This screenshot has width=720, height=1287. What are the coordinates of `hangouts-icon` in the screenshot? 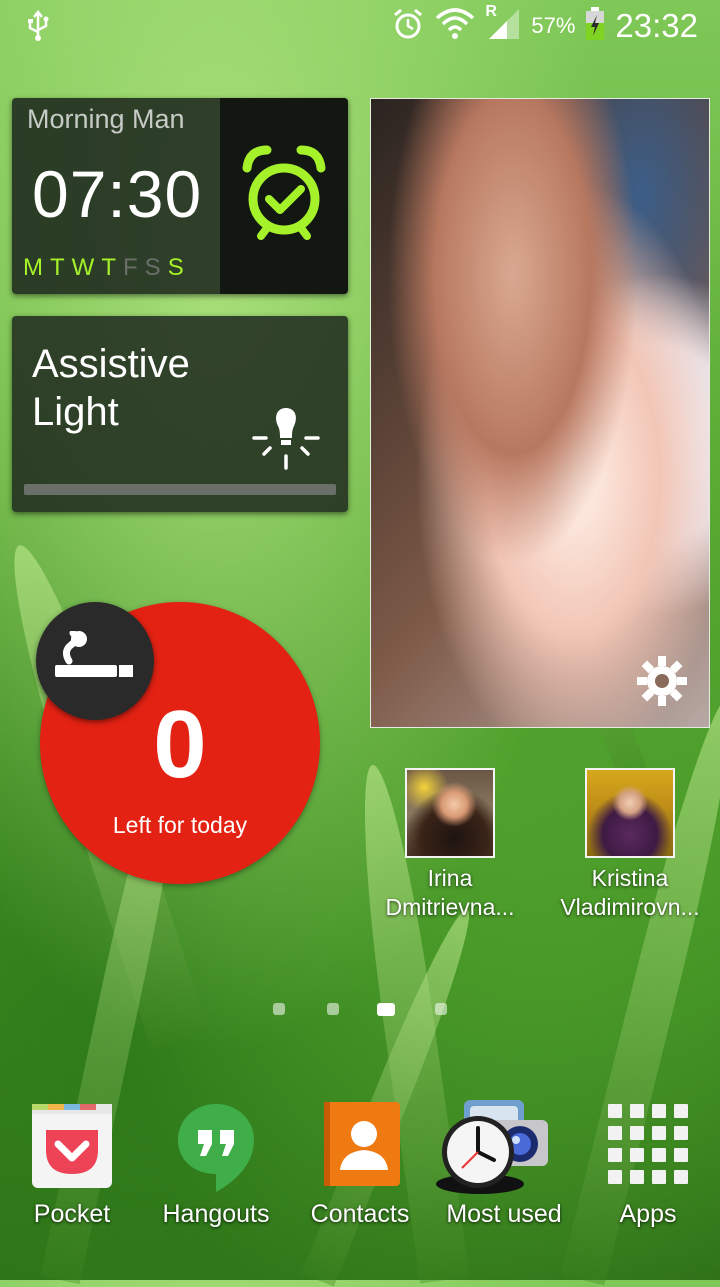 It's located at (216, 1146).